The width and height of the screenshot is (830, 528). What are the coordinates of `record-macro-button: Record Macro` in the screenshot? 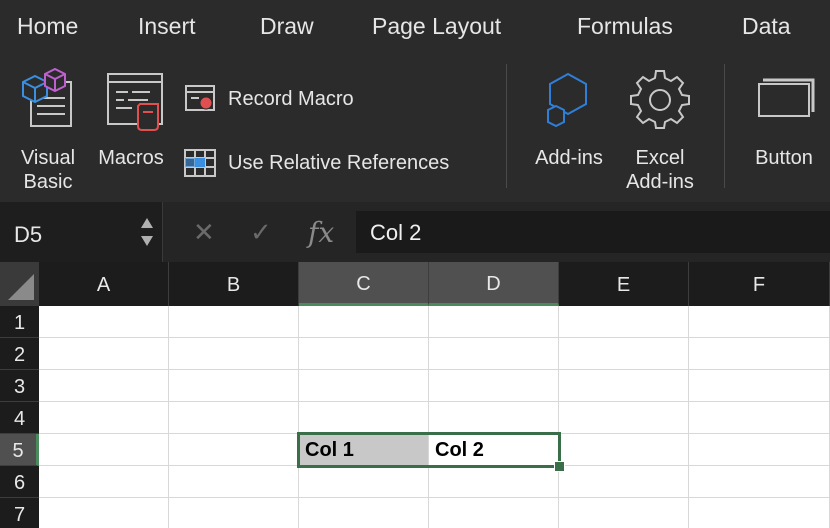 It's located at (269, 99).